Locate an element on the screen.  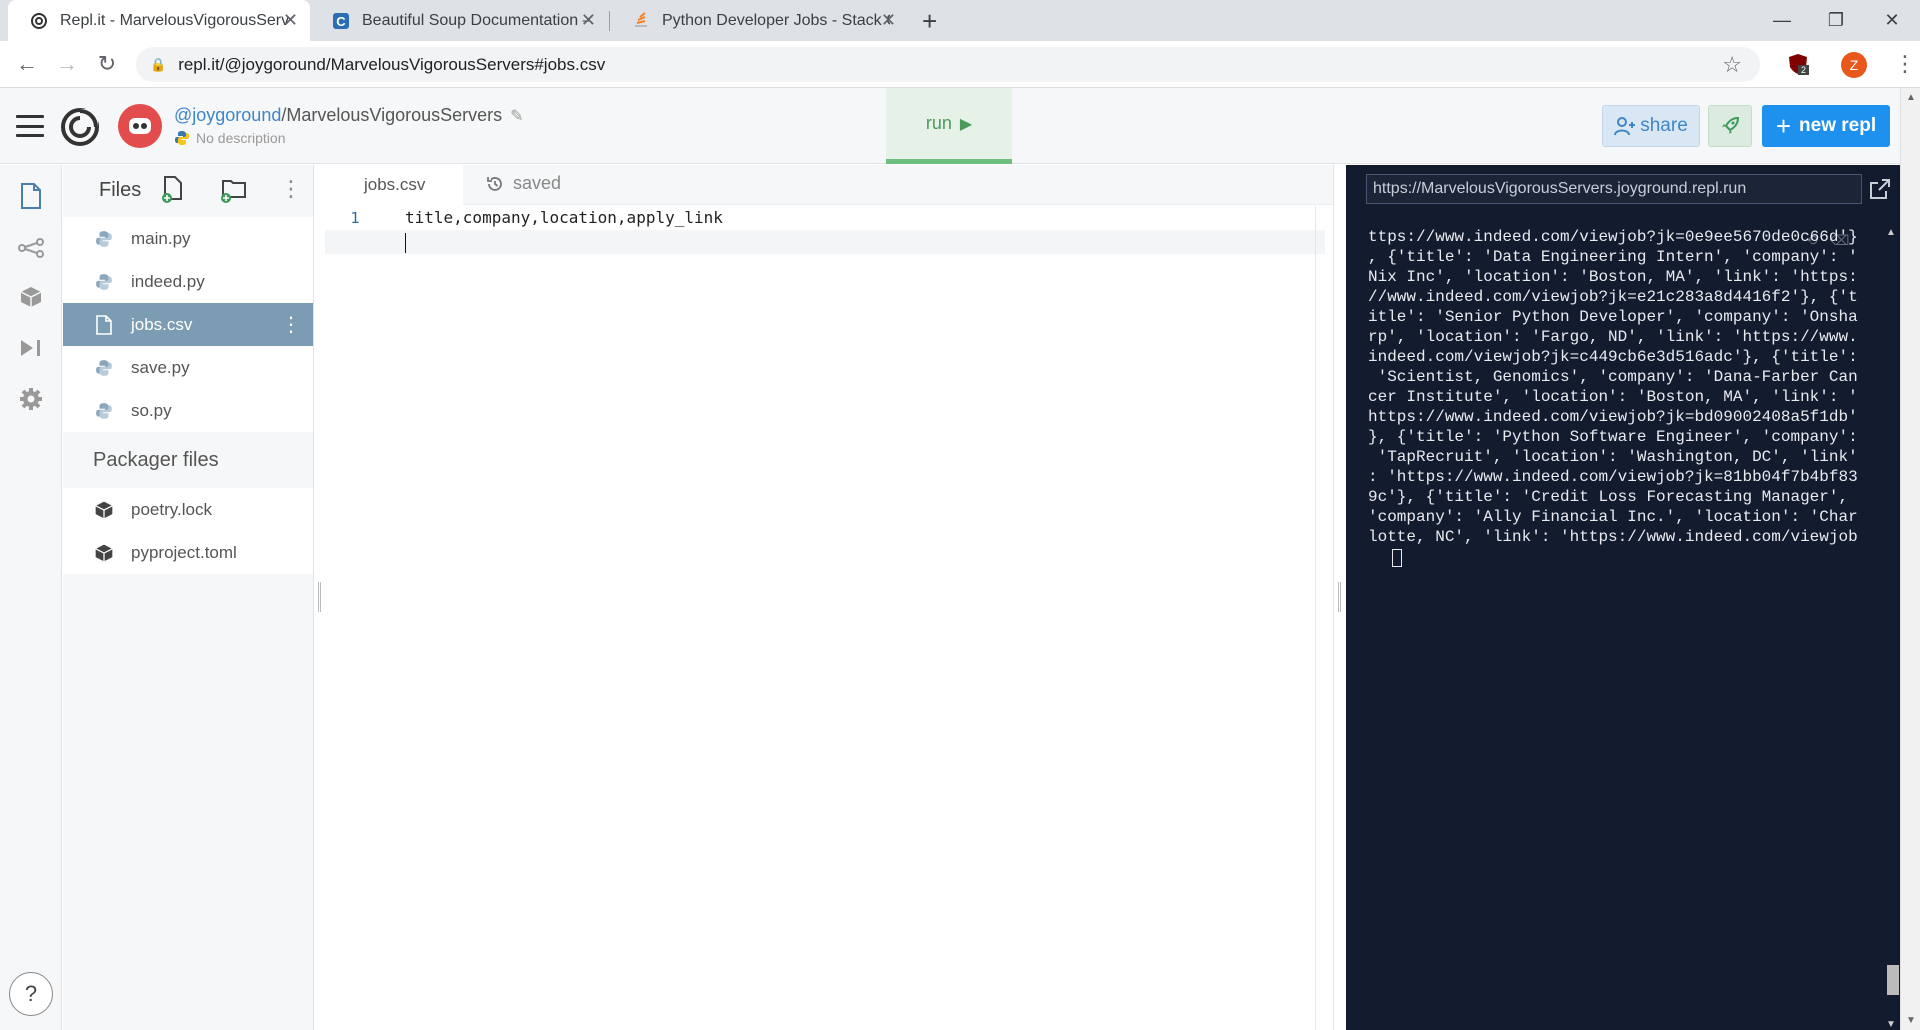
plus-icon: + is located at coordinates (1783, 125).